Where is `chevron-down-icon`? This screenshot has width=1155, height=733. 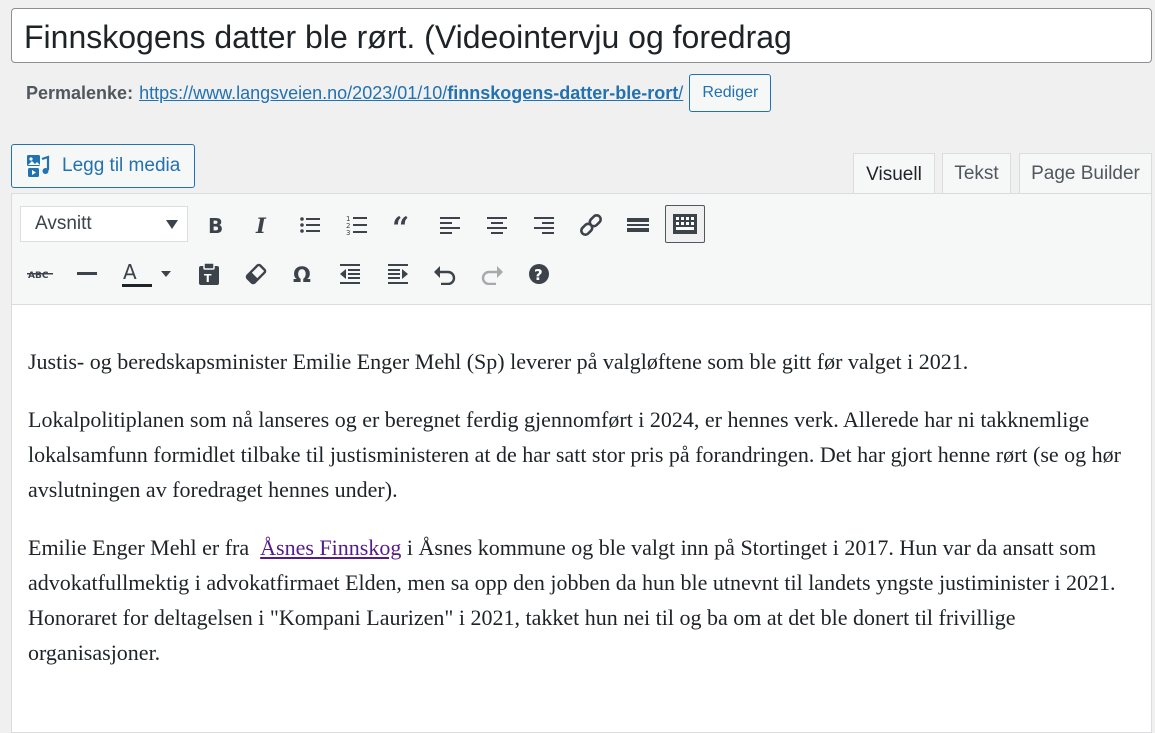
chevron-down-icon is located at coordinates (172, 224).